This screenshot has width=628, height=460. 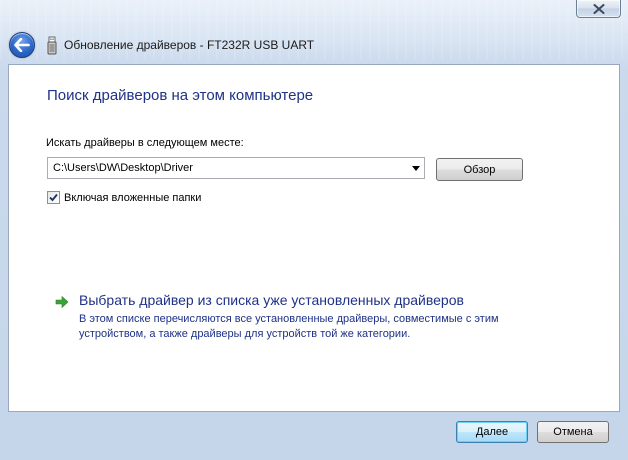 I want to click on close-icon, so click(x=598, y=8).